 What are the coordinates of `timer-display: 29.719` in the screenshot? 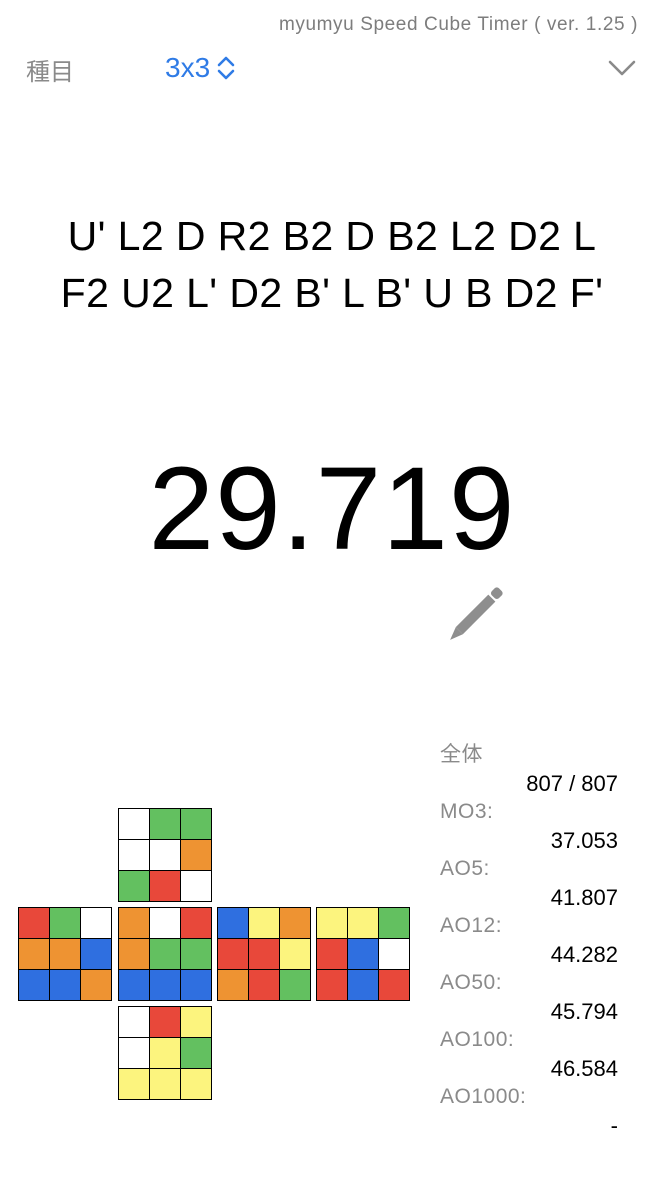 It's located at (332, 509).